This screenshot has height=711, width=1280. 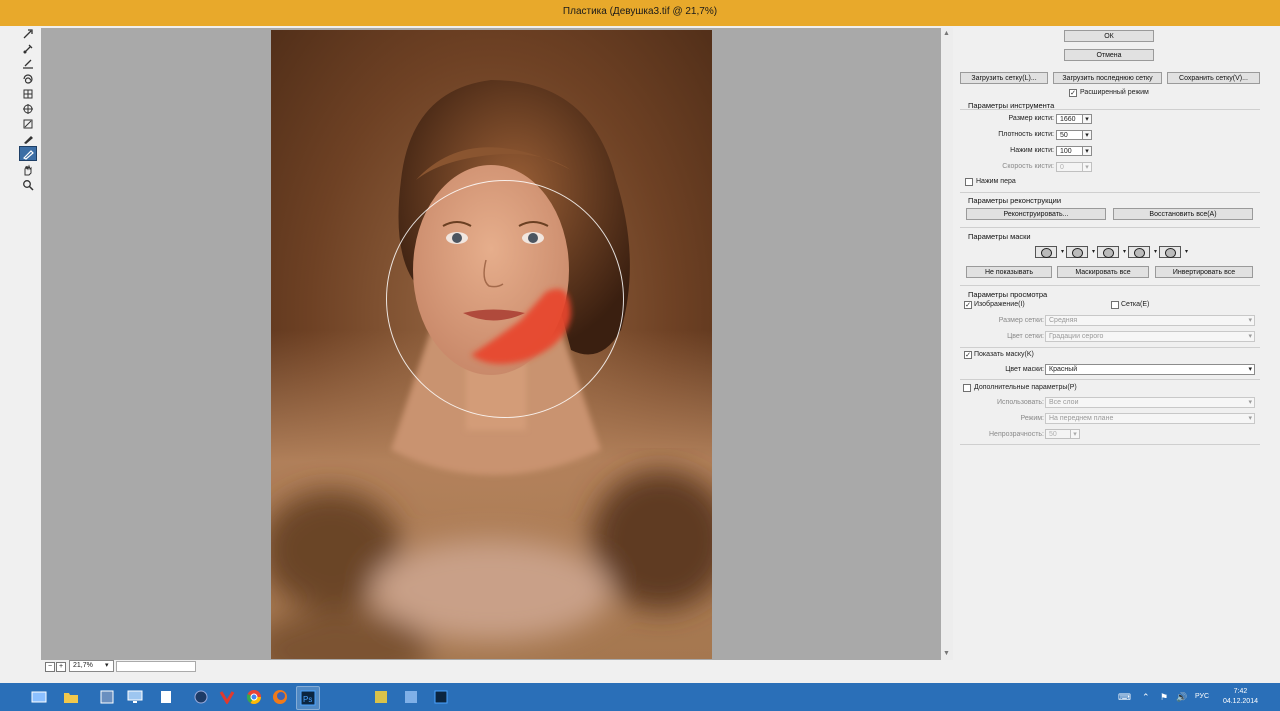 What do you see at coordinates (28, 169) in the screenshot?
I see `hand-tool-icon` at bounding box center [28, 169].